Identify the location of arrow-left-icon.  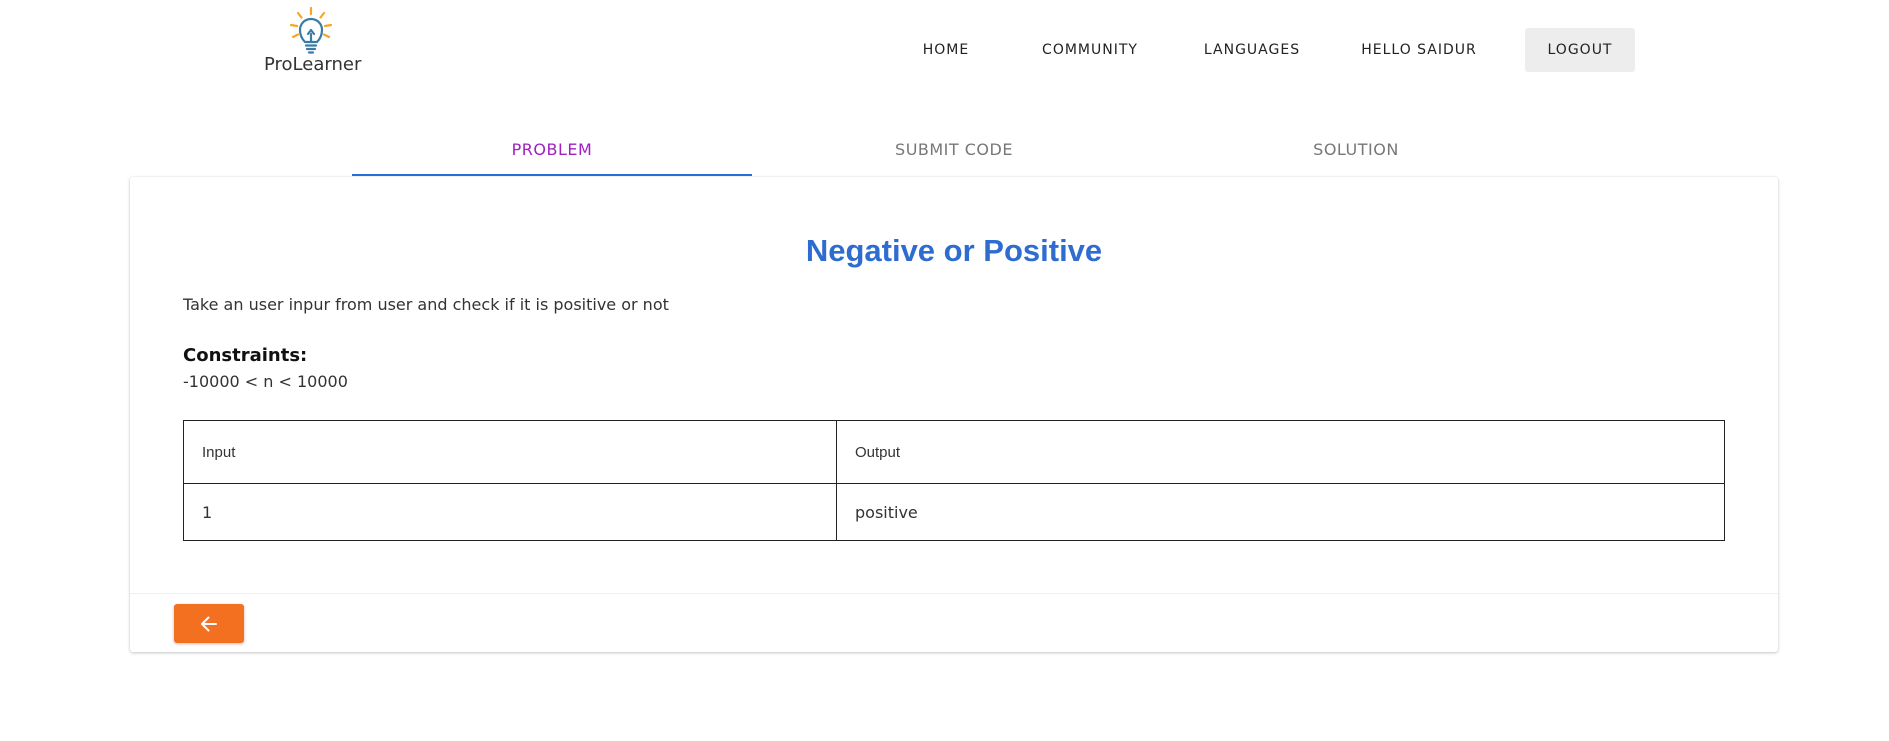
(209, 624).